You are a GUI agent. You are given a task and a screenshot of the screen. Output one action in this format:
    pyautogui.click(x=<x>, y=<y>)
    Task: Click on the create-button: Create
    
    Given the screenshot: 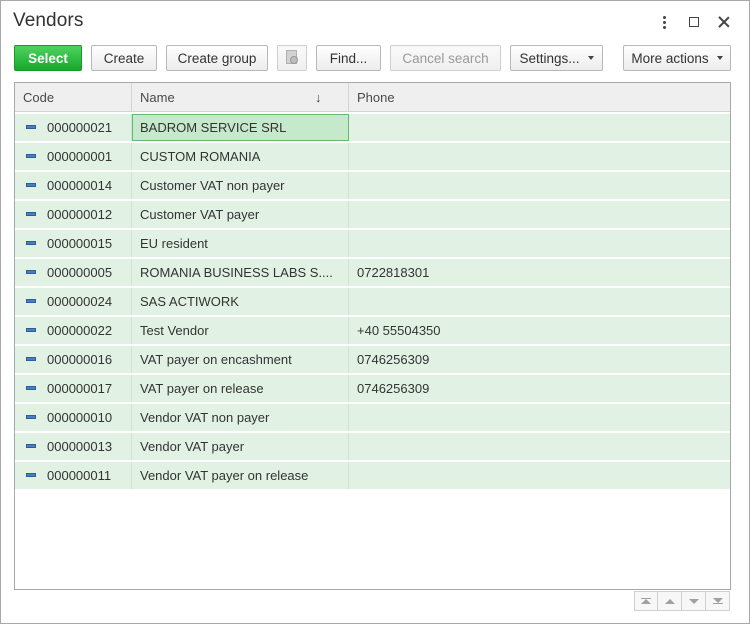 What is the action you would take?
    pyautogui.click(x=124, y=58)
    